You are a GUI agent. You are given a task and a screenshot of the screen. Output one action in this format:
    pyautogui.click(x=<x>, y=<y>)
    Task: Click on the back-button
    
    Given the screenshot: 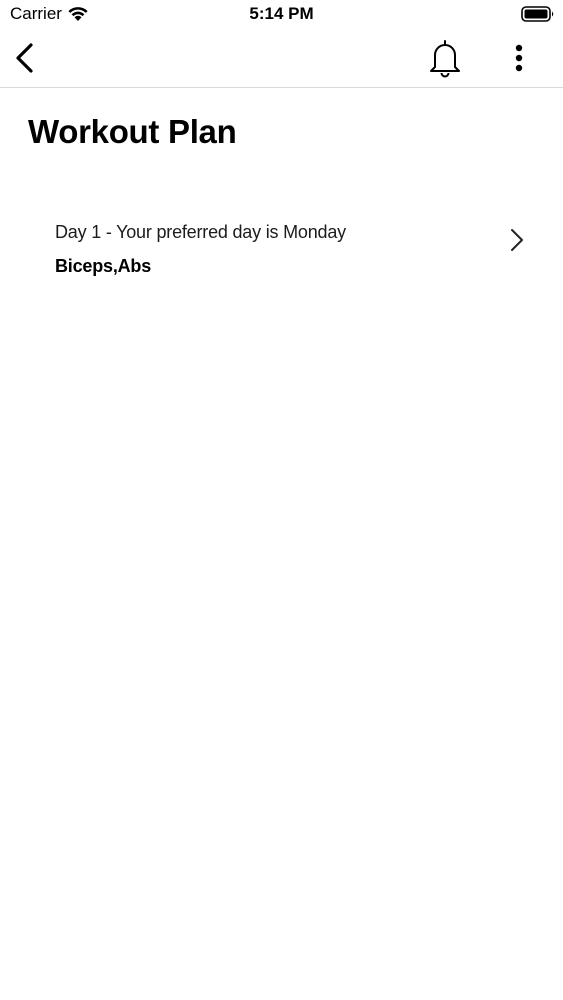 What is the action you would take?
    pyautogui.click(x=26, y=58)
    